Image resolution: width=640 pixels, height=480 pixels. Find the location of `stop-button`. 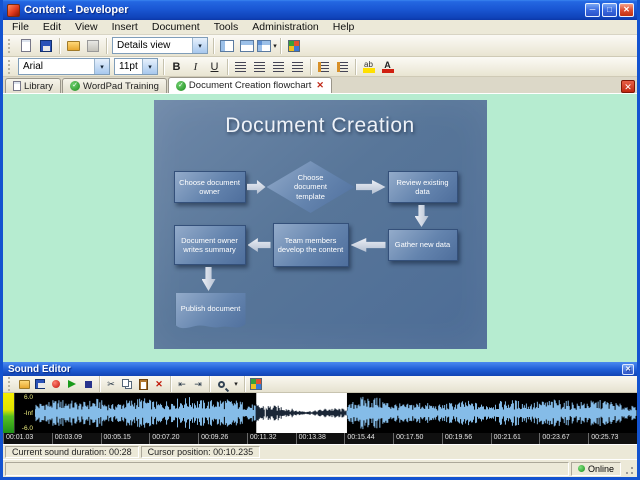

stop-button is located at coordinates (88, 384).